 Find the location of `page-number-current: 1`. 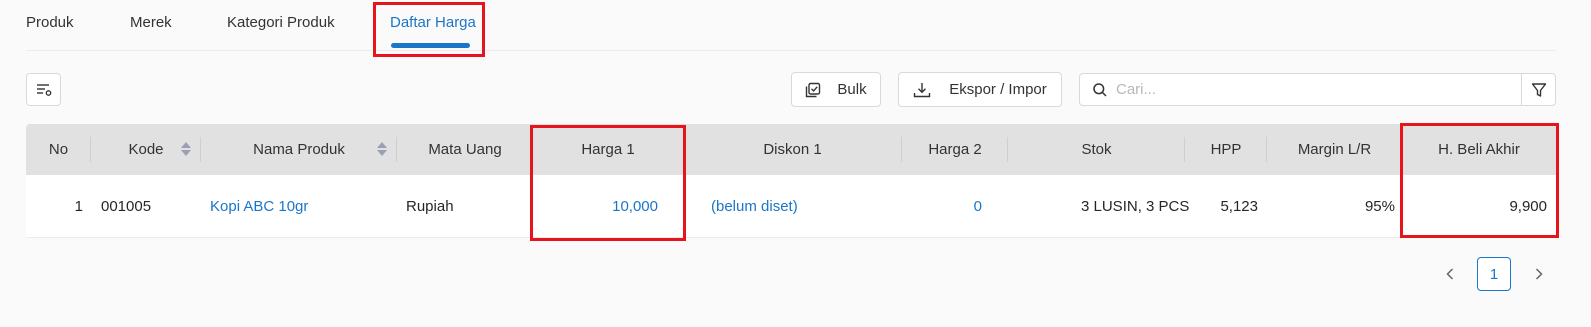

page-number-current: 1 is located at coordinates (1494, 274).